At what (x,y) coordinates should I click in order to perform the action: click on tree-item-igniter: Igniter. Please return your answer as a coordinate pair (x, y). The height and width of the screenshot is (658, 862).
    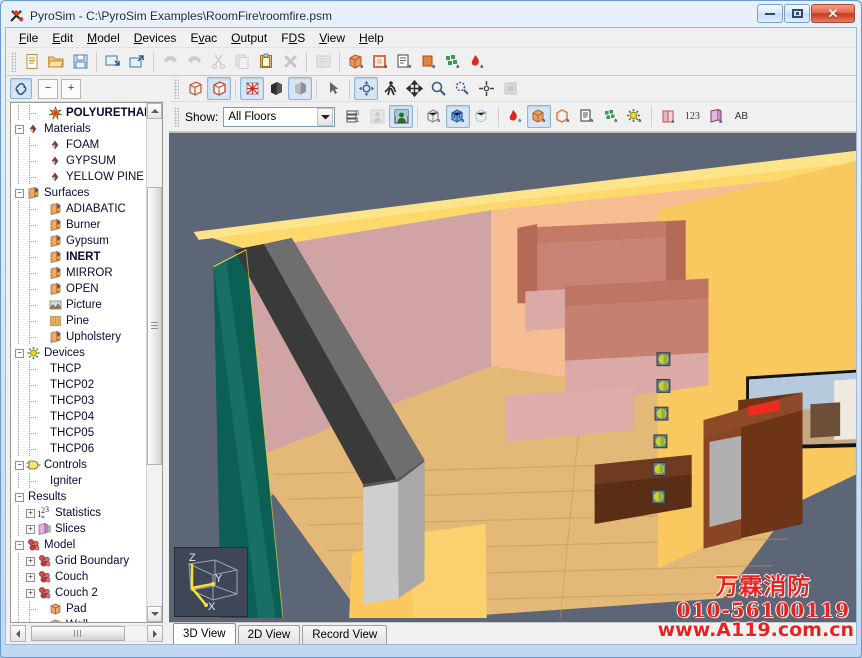
    Looking at the image, I should click on (78, 481).